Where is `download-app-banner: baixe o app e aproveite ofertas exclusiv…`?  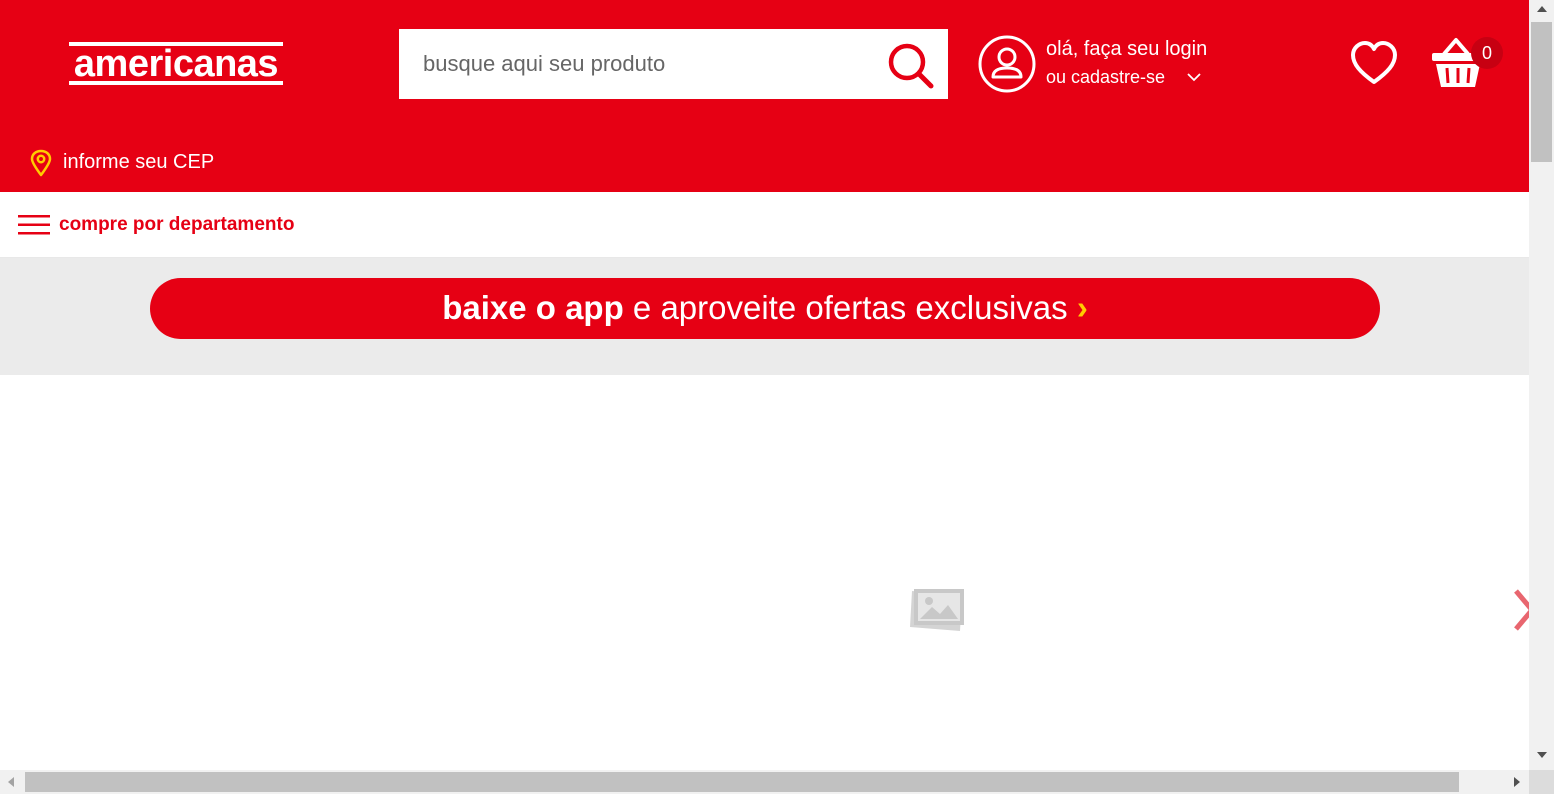
download-app-banner: baixe o app e aproveite ofertas exclusiv… is located at coordinates (765, 308).